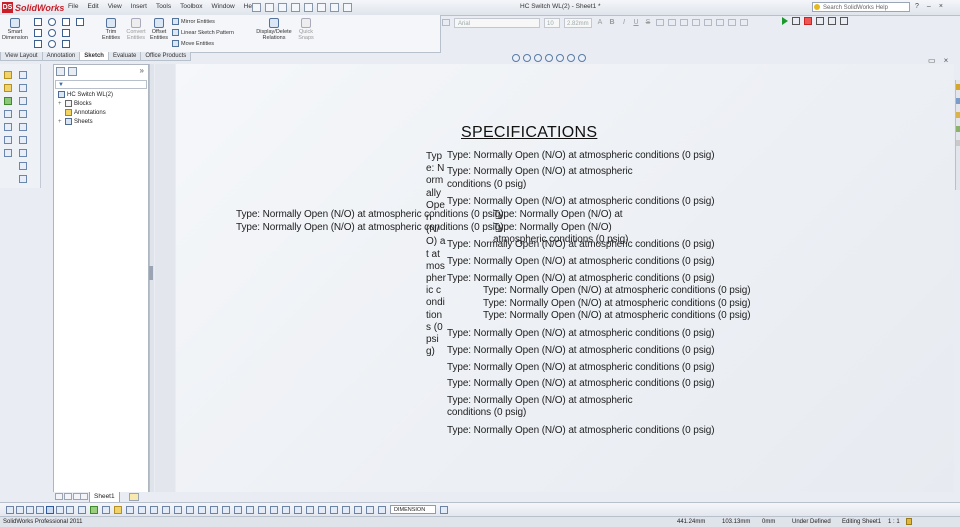 Image resolution: width=960 pixels, height=527 pixels. I want to click on previous-view-icon, so click(538, 58).